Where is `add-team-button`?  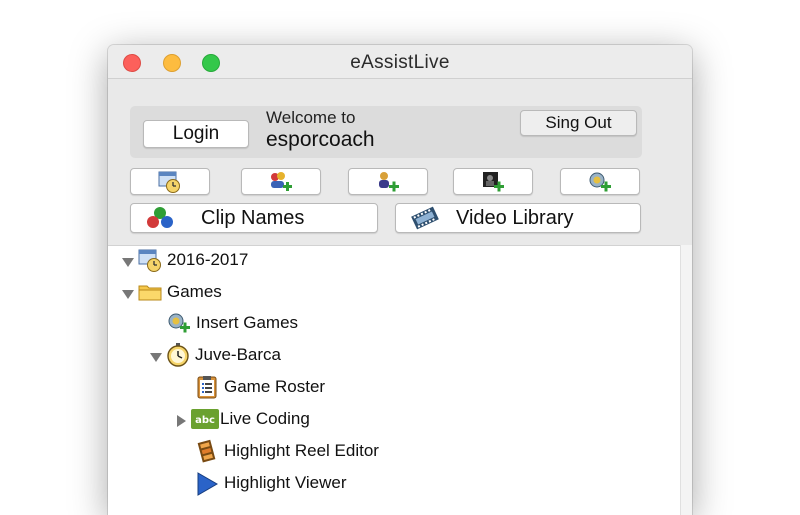
add-team-button is located at coordinates (281, 181).